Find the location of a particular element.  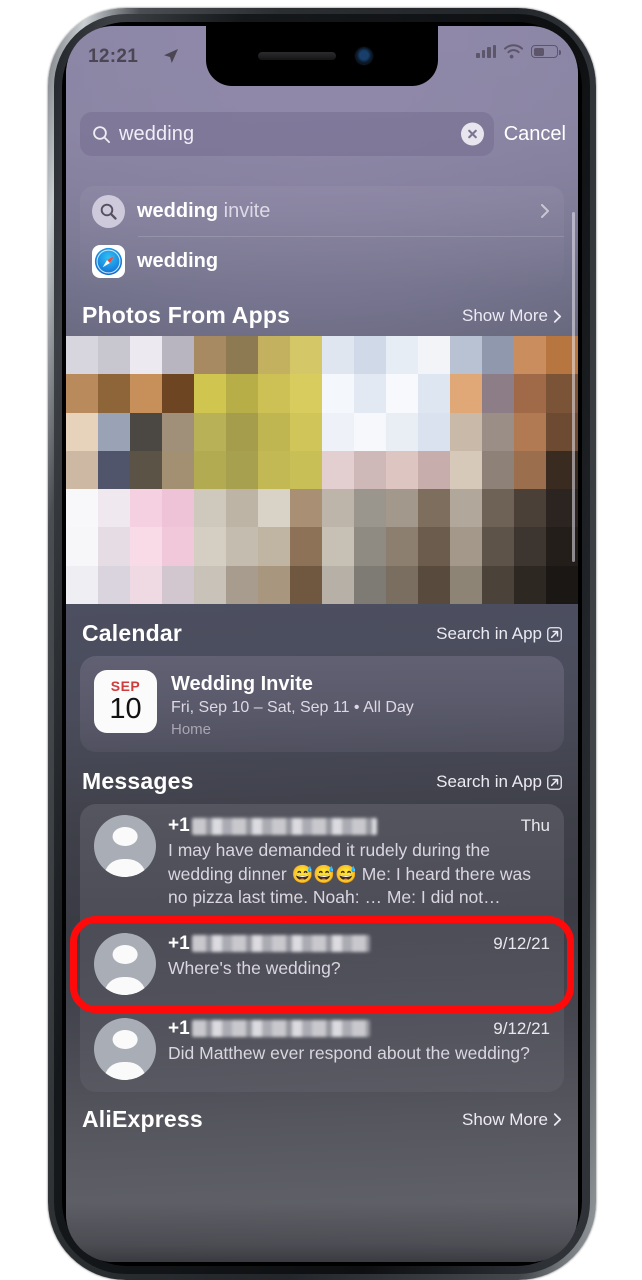

message-row-where-is-the-wedding: +1 9/12/21 Where's the wedding? is located at coordinates (322, 964).